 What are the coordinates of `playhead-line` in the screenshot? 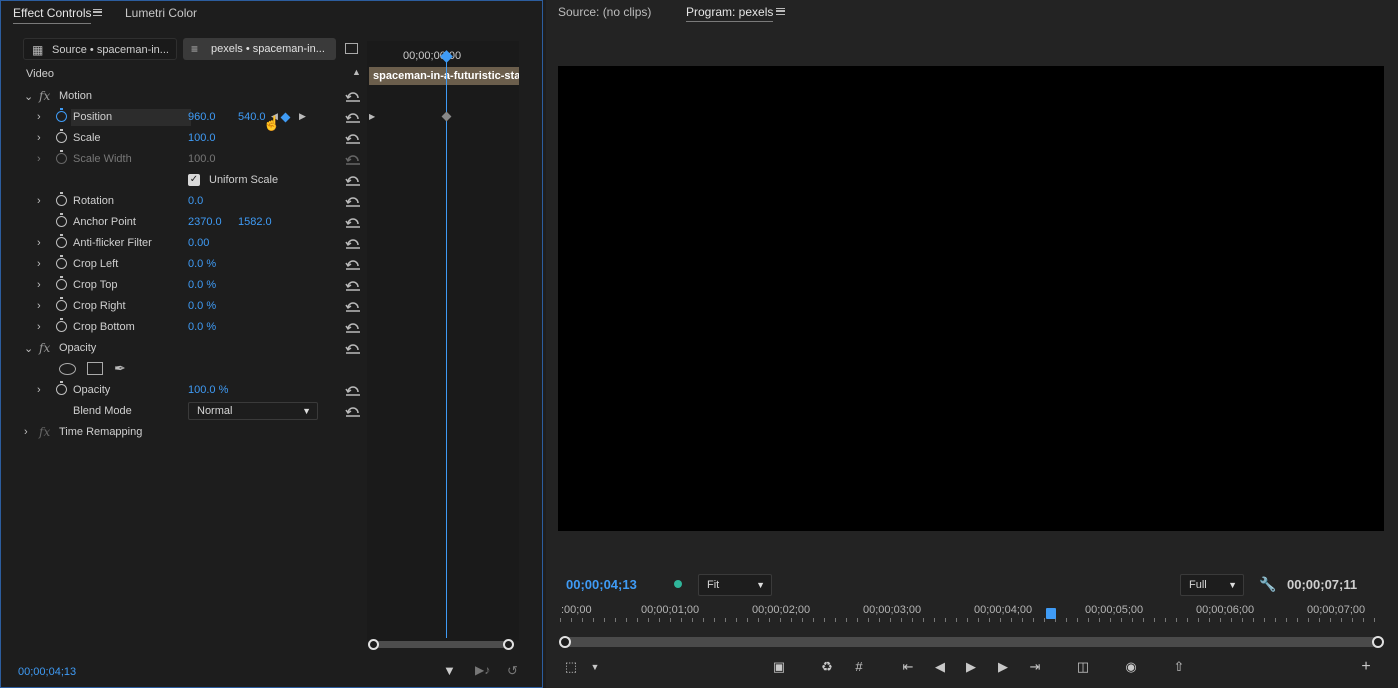 It's located at (446, 345).